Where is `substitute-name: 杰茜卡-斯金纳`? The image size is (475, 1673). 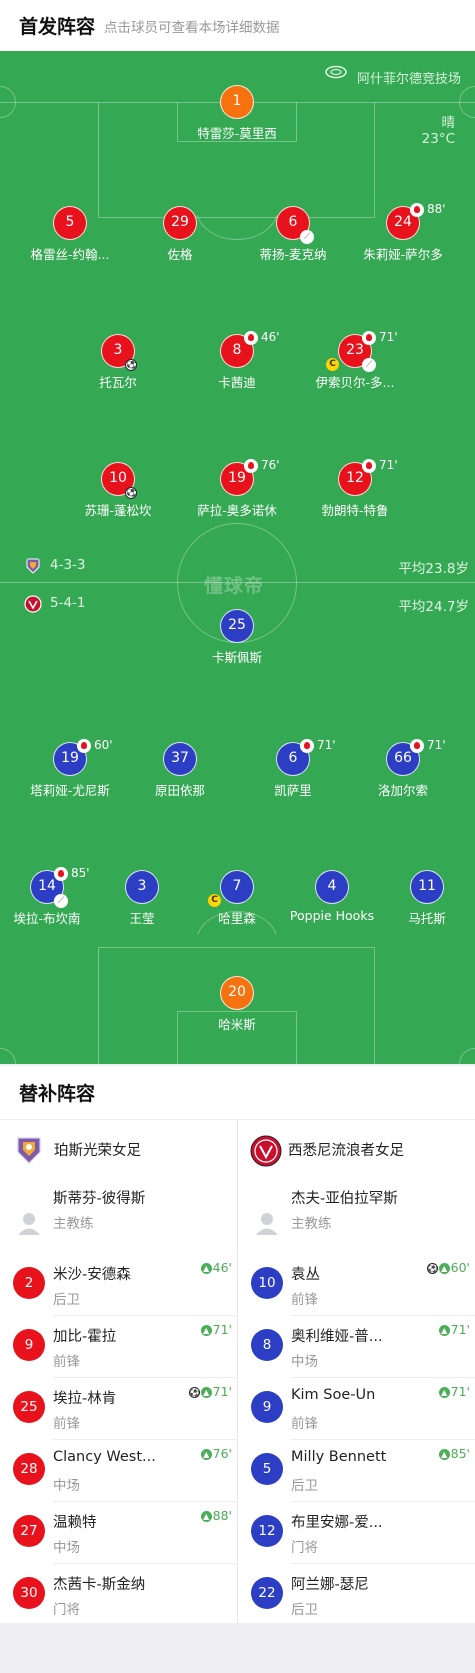
substitute-name: 杰茜卡-斯金纳 is located at coordinates (99, 1585).